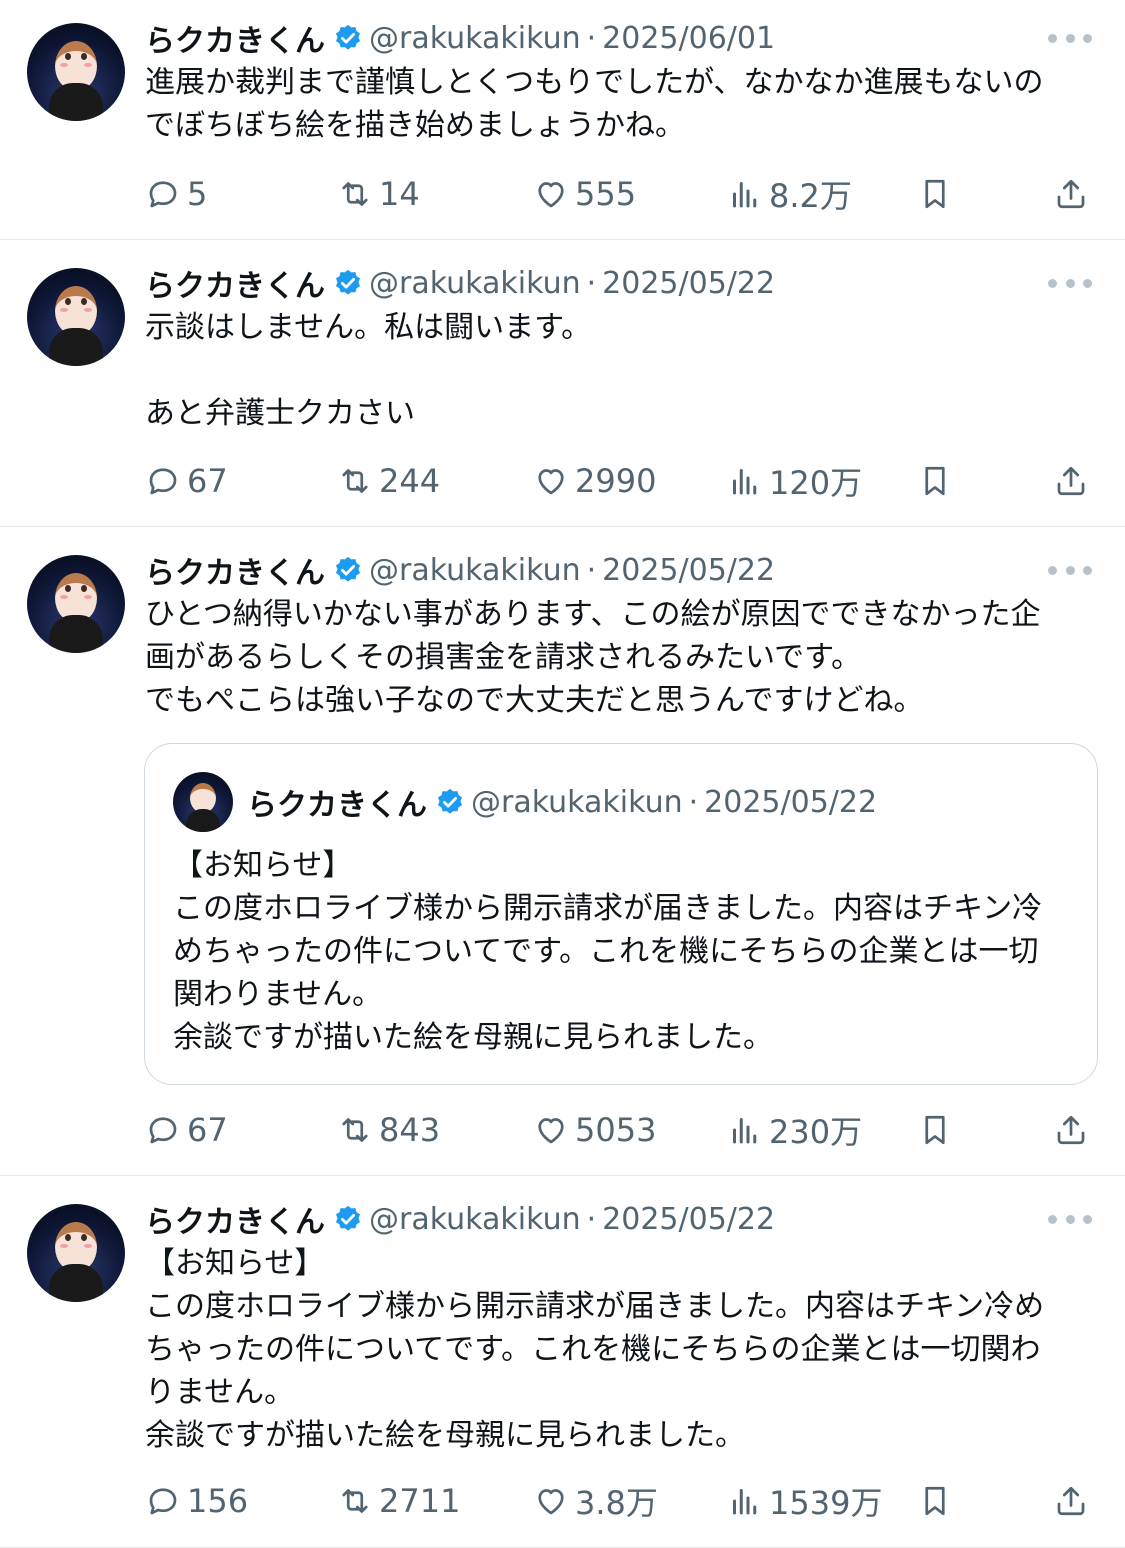 The height and width of the screenshot is (1548, 1125). I want to click on reply-button: 156, so click(196, 1501).